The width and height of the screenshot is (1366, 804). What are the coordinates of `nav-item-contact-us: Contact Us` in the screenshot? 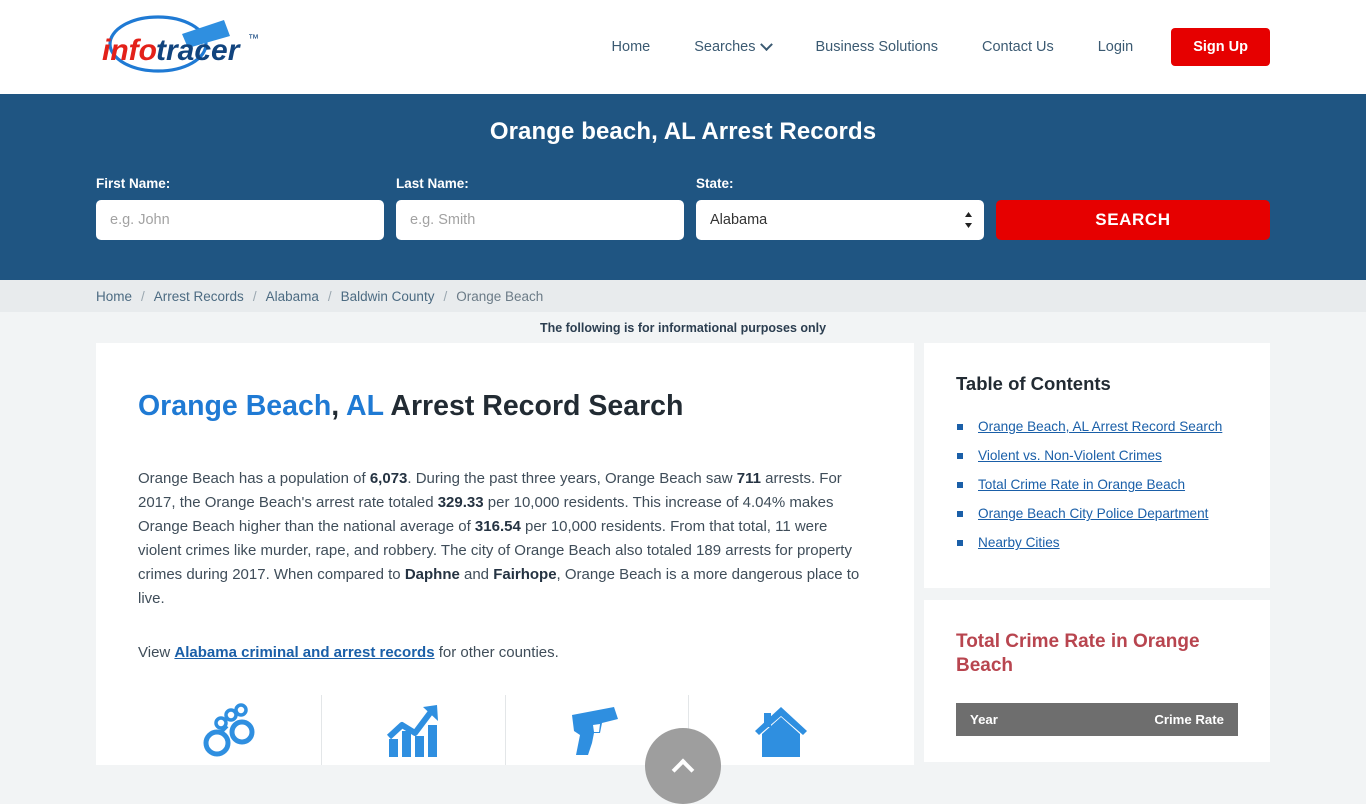 It's located at (1018, 47).